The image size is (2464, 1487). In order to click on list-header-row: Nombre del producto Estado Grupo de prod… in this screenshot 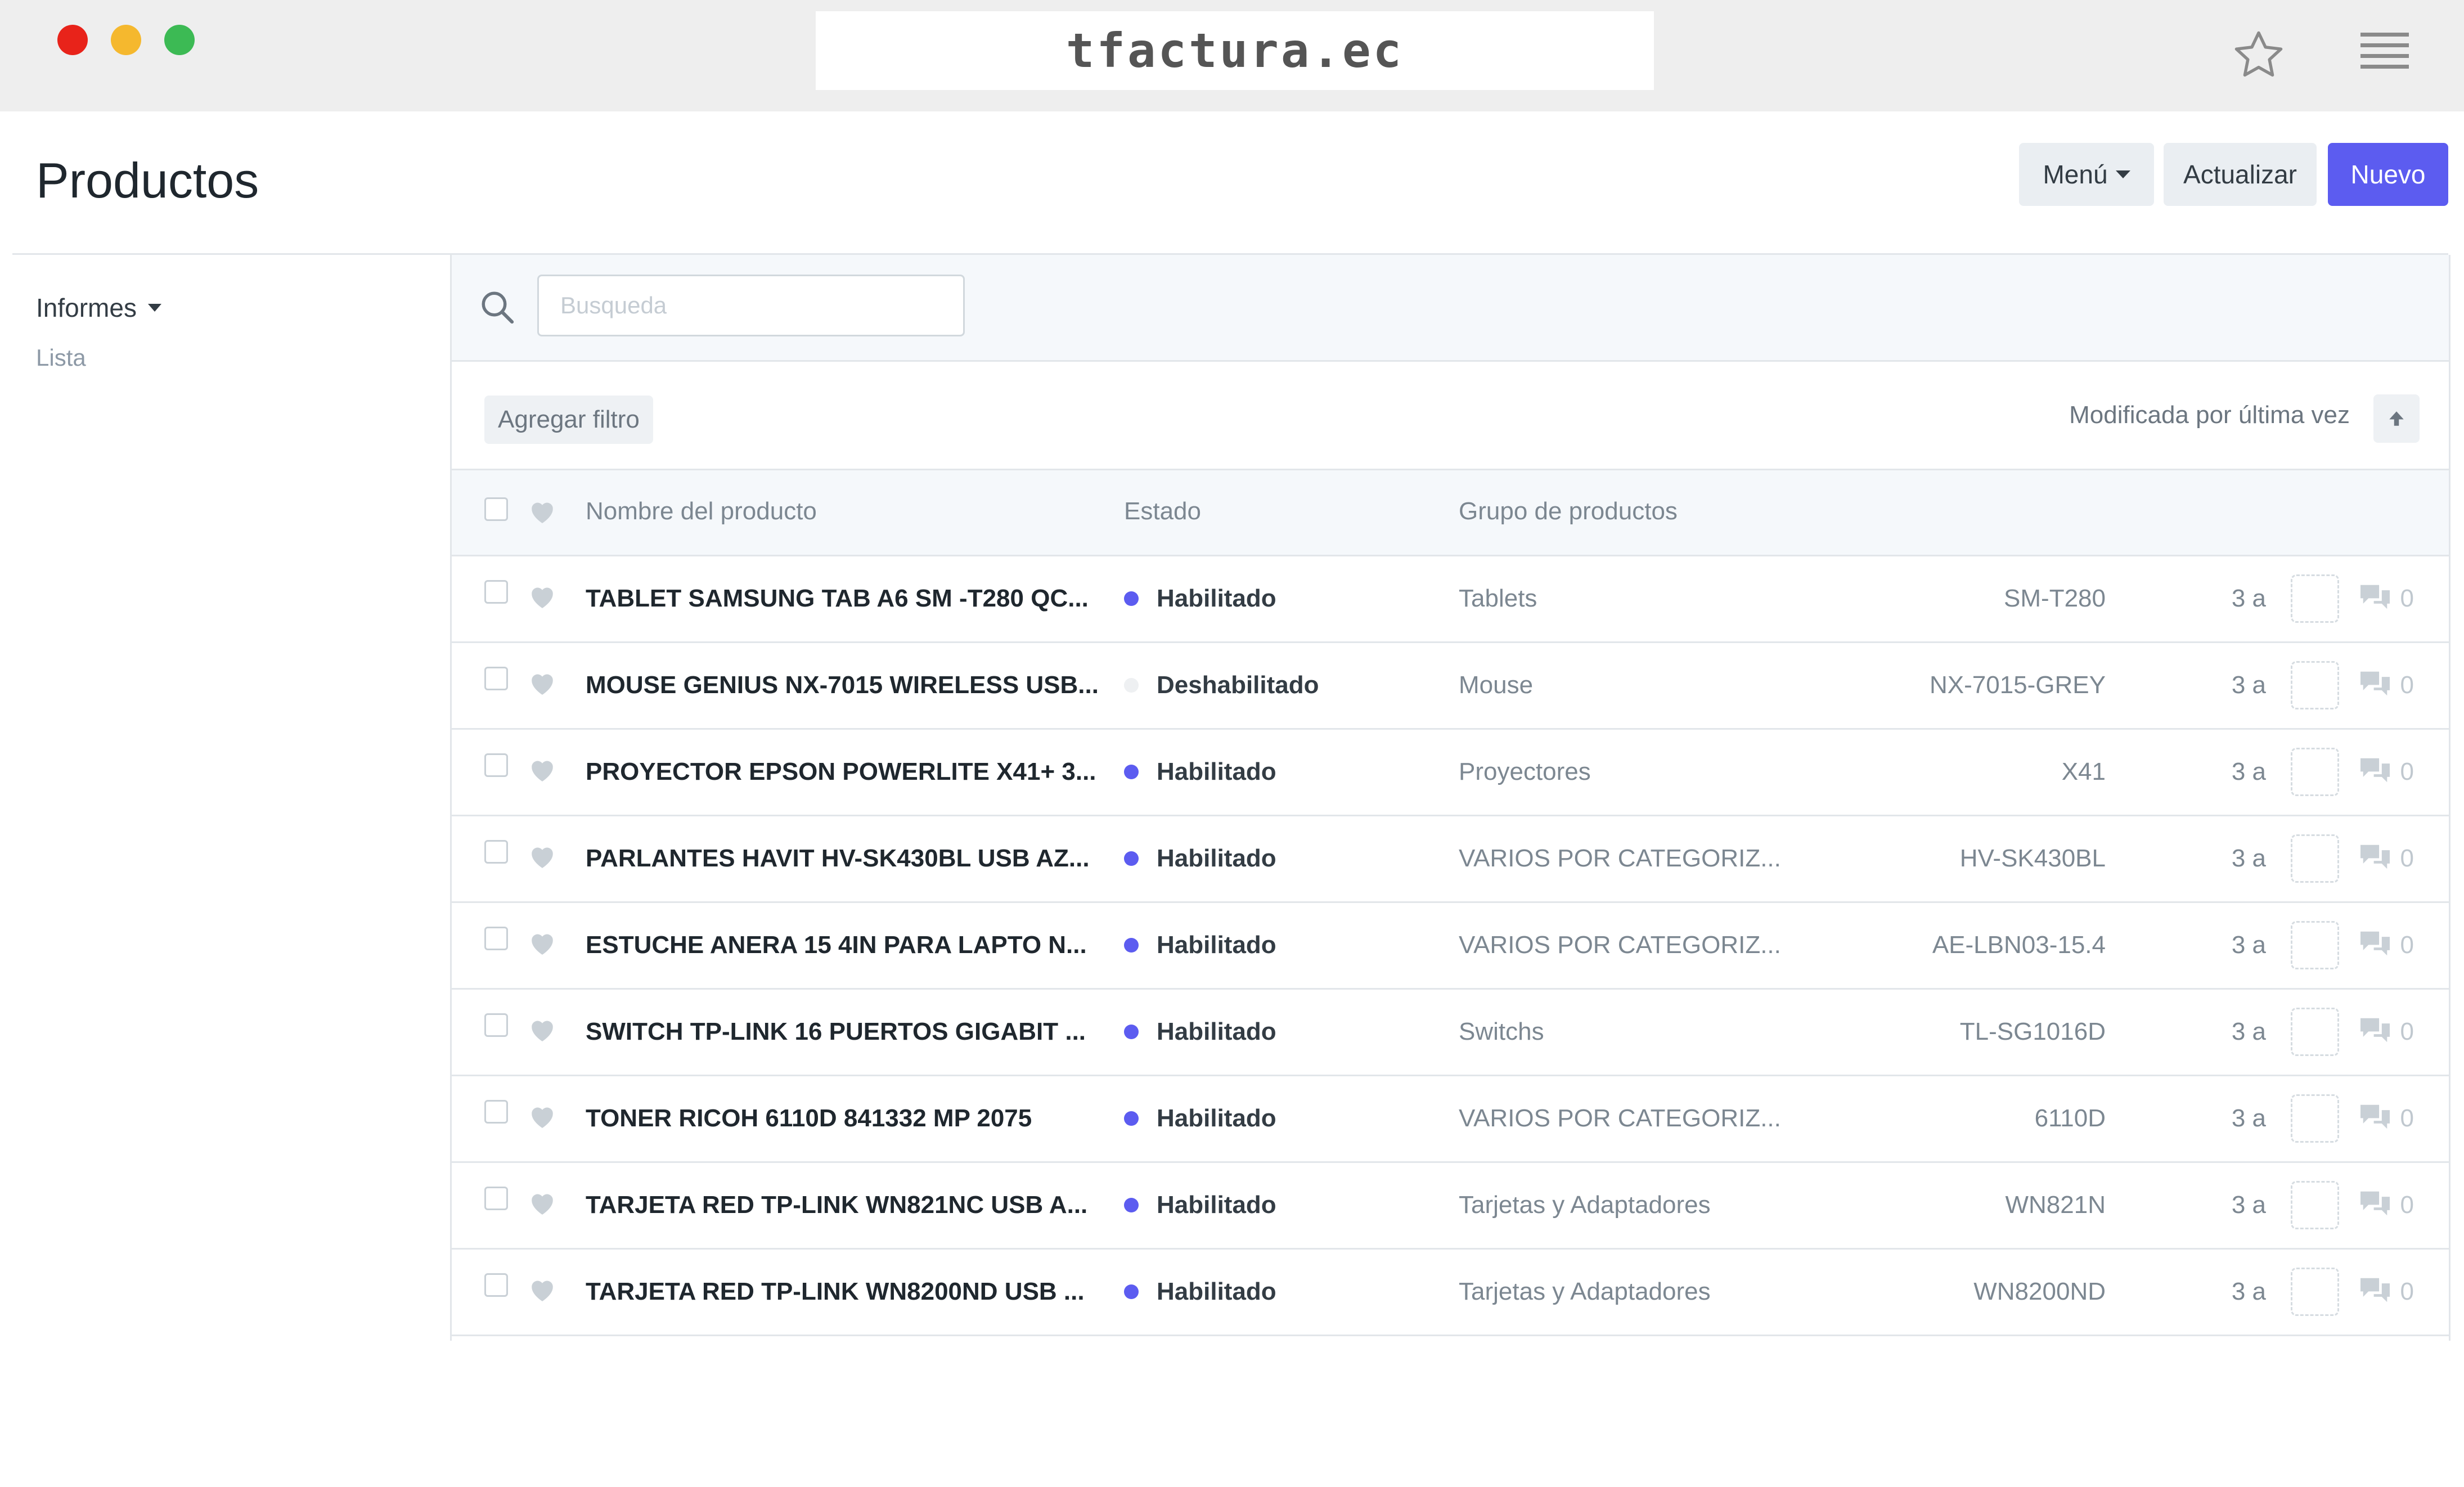, I will do `click(1450, 513)`.